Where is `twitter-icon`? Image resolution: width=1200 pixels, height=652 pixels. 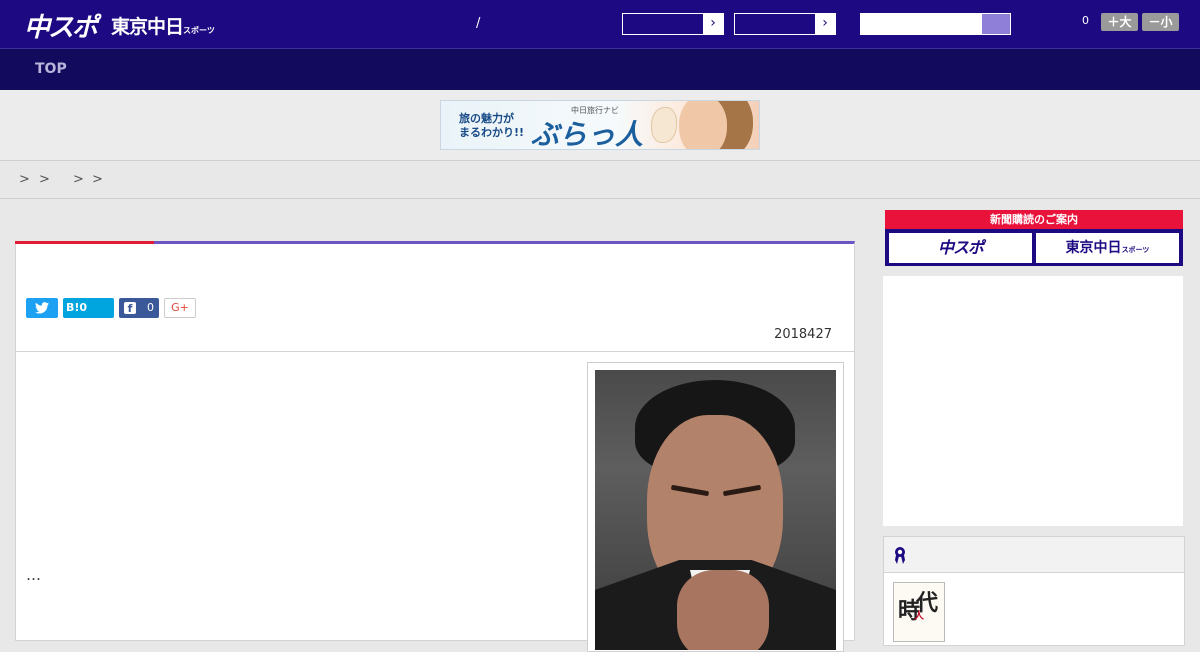
twitter-icon is located at coordinates (42, 308).